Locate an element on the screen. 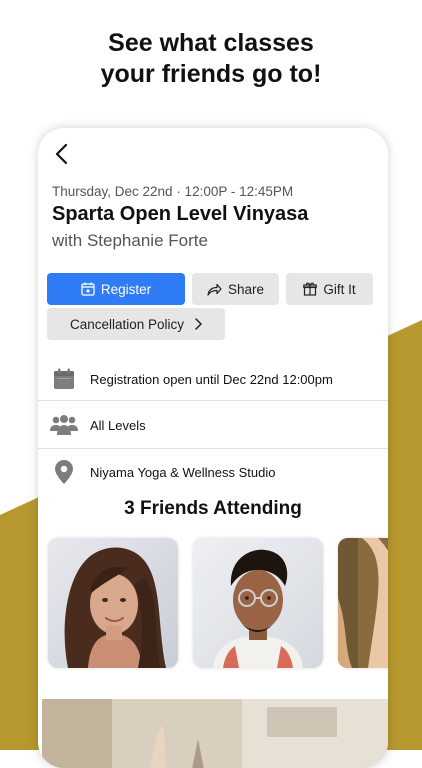 This screenshot has height=768, width=422. gift-button: Gift It is located at coordinates (329, 289).